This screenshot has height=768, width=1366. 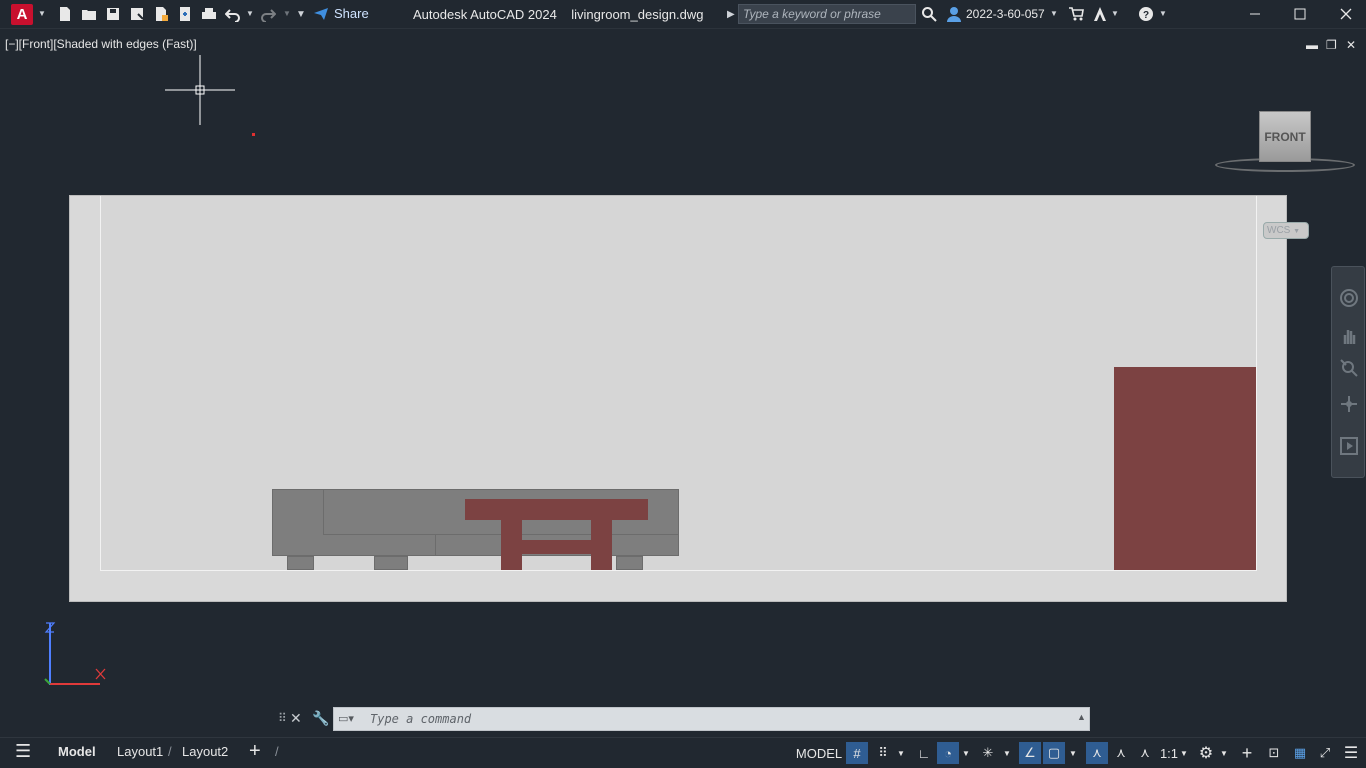 What do you see at coordinates (233, 14) in the screenshot?
I see `undo-icon` at bounding box center [233, 14].